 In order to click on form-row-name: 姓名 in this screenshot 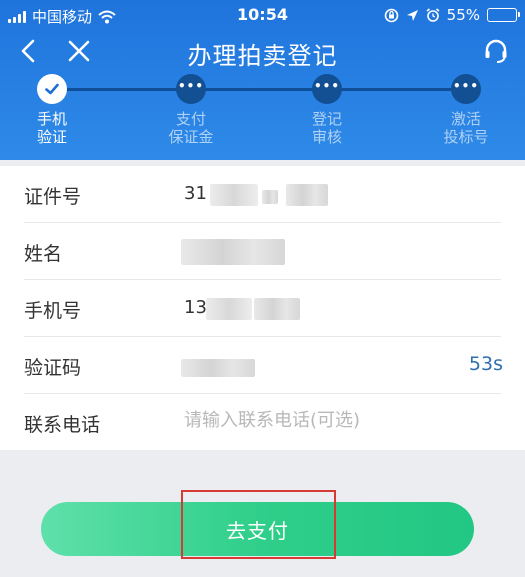, I will do `click(262, 251)`.